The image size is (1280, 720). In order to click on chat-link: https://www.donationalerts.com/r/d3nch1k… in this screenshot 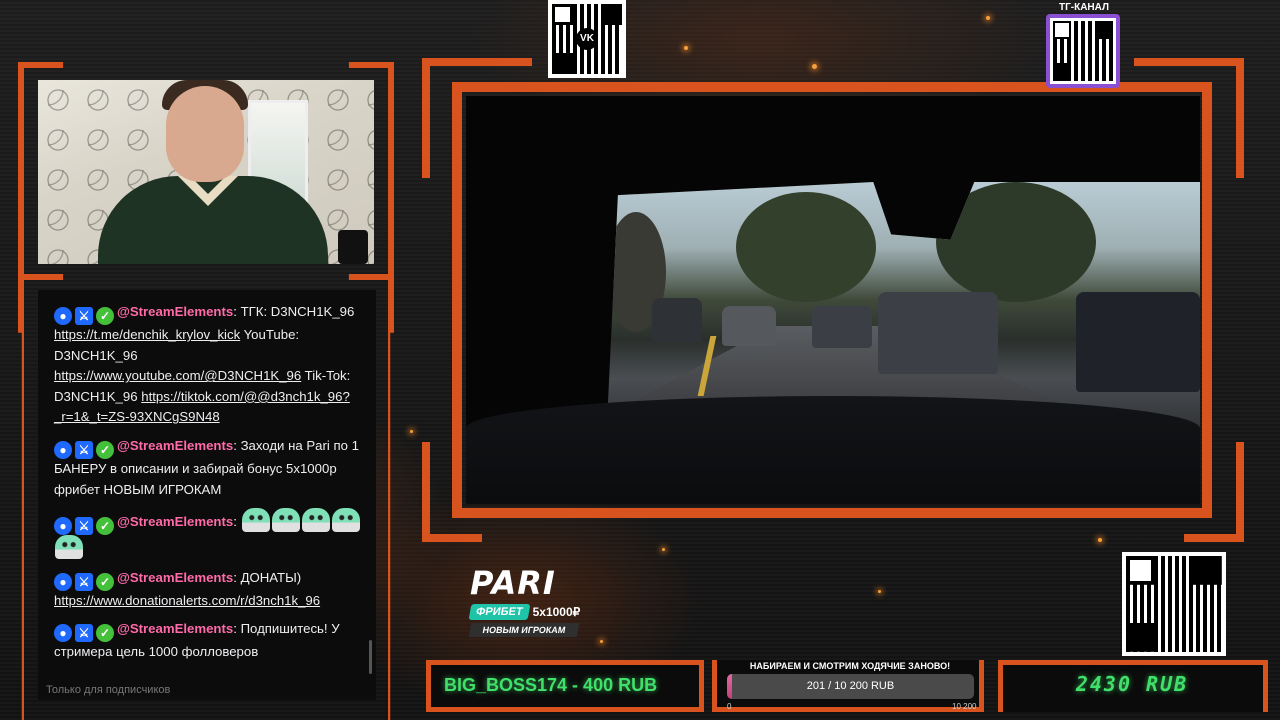, I will do `click(187, 600)`.